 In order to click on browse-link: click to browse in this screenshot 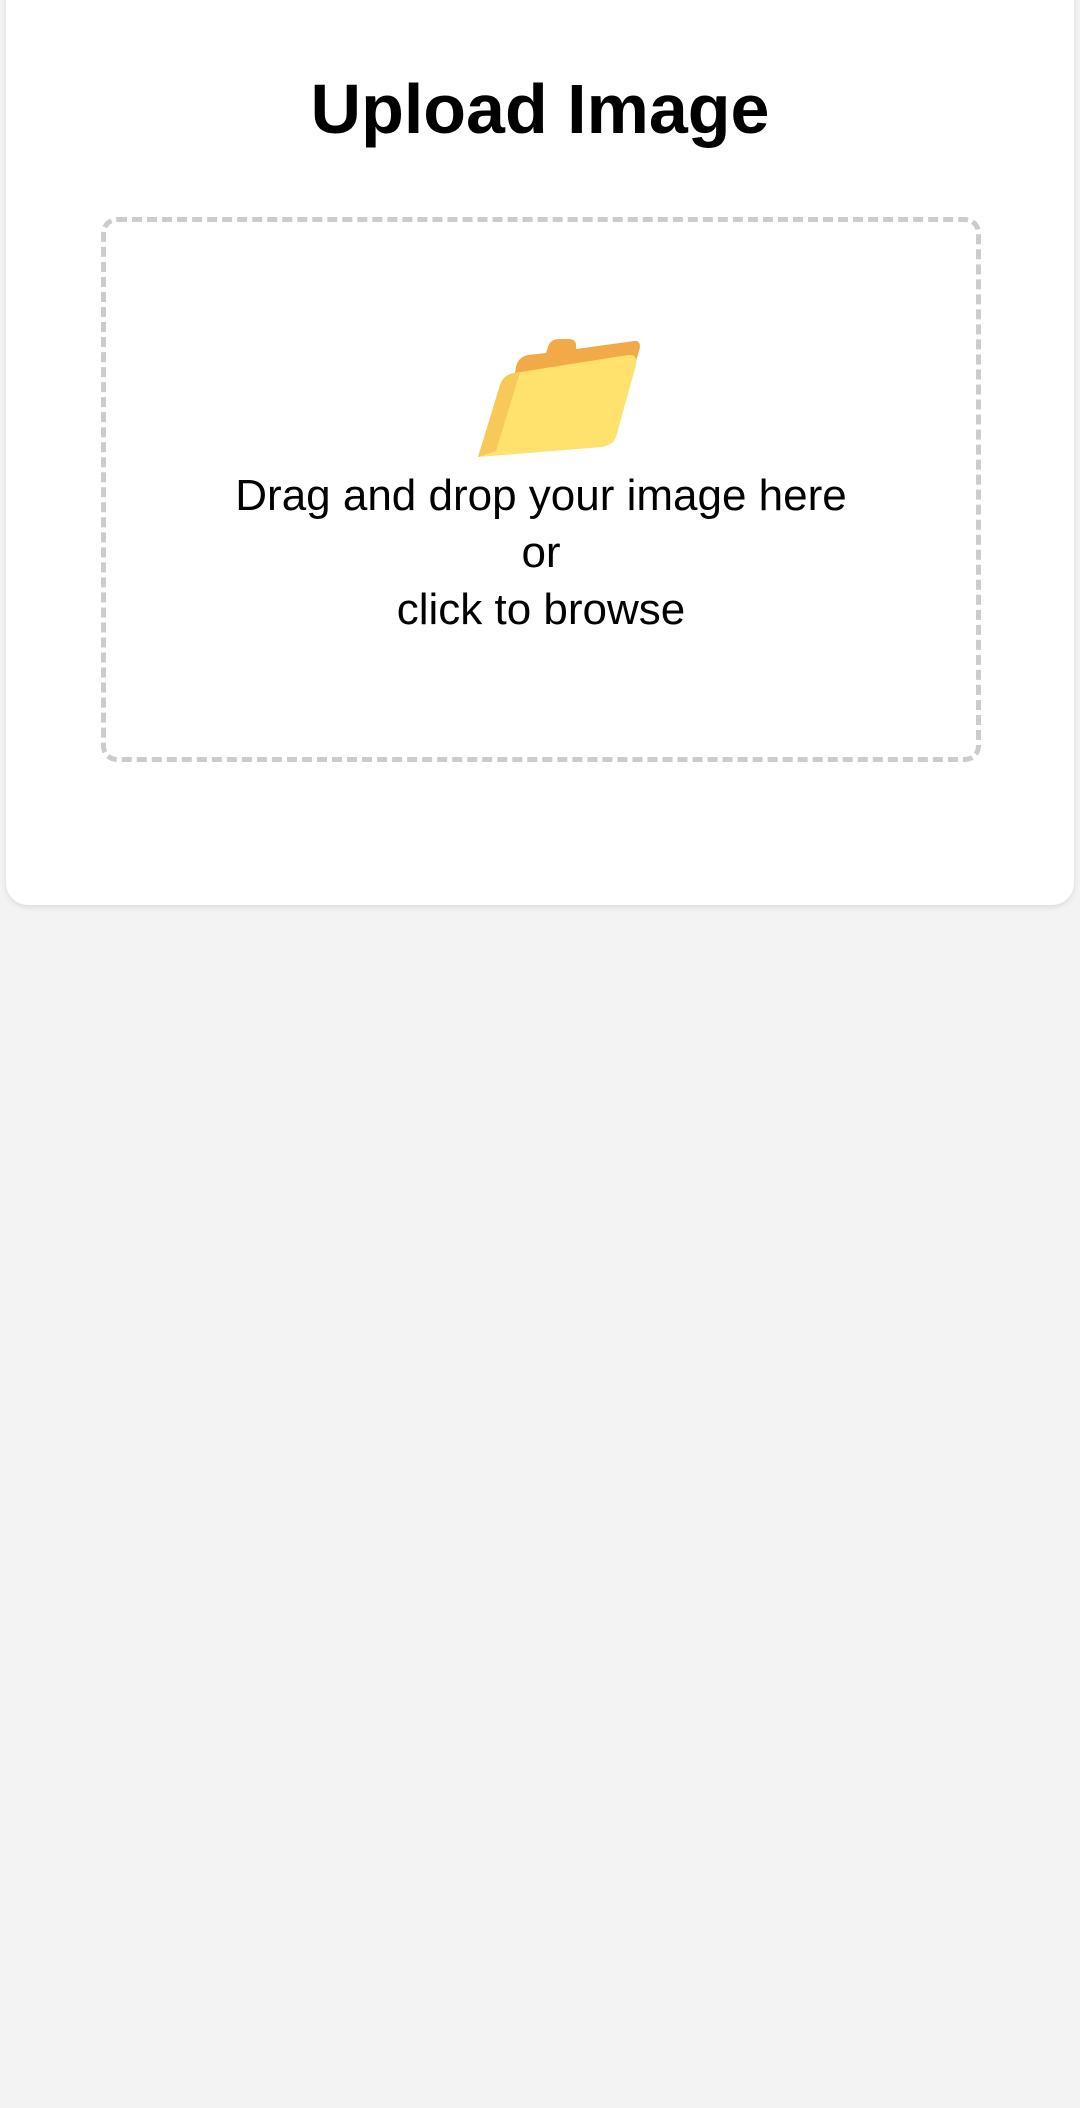, I will do `click(541, 609)`.